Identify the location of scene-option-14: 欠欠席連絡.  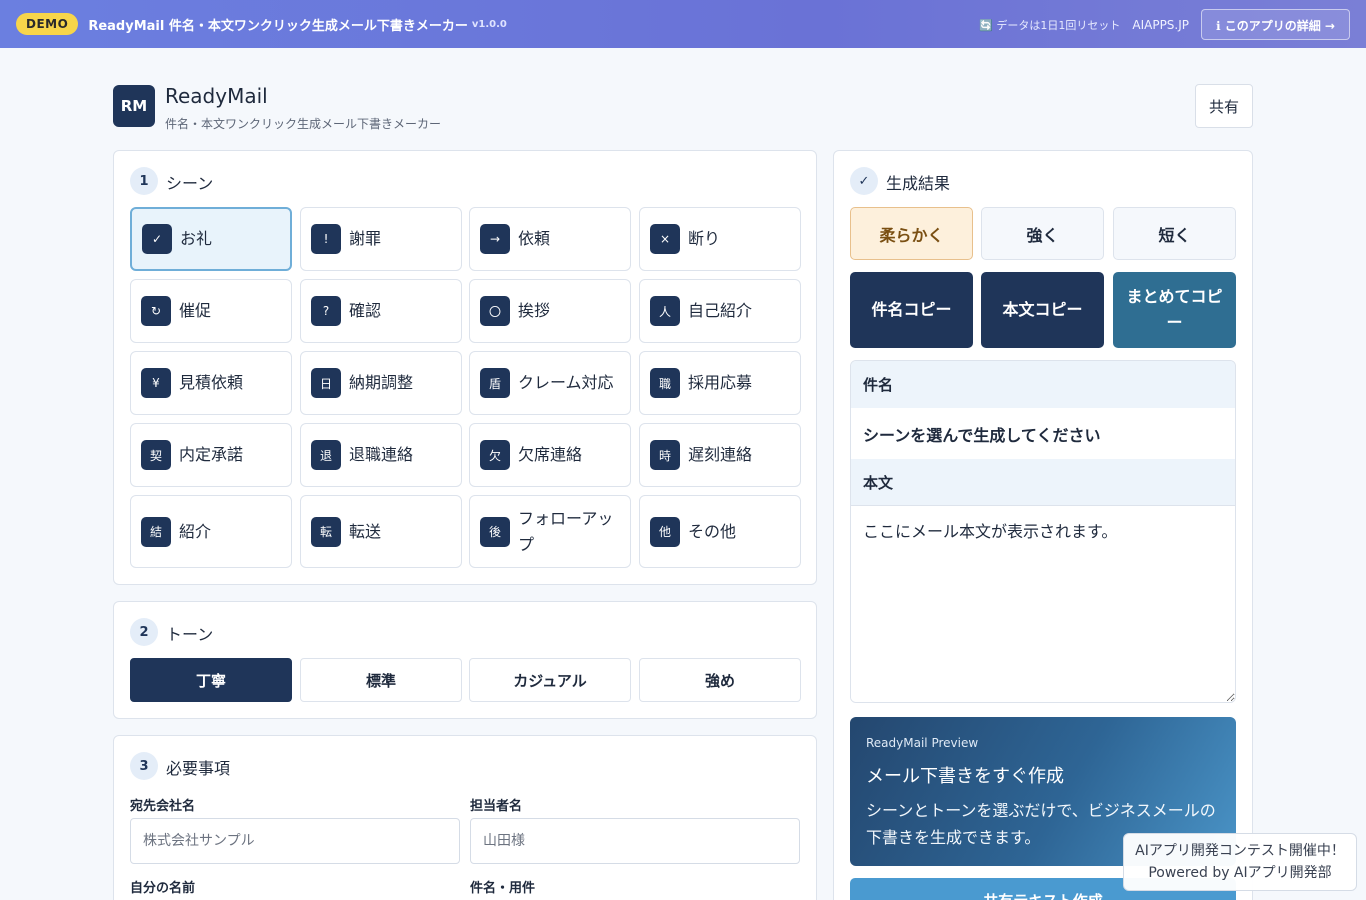
(550, 455).